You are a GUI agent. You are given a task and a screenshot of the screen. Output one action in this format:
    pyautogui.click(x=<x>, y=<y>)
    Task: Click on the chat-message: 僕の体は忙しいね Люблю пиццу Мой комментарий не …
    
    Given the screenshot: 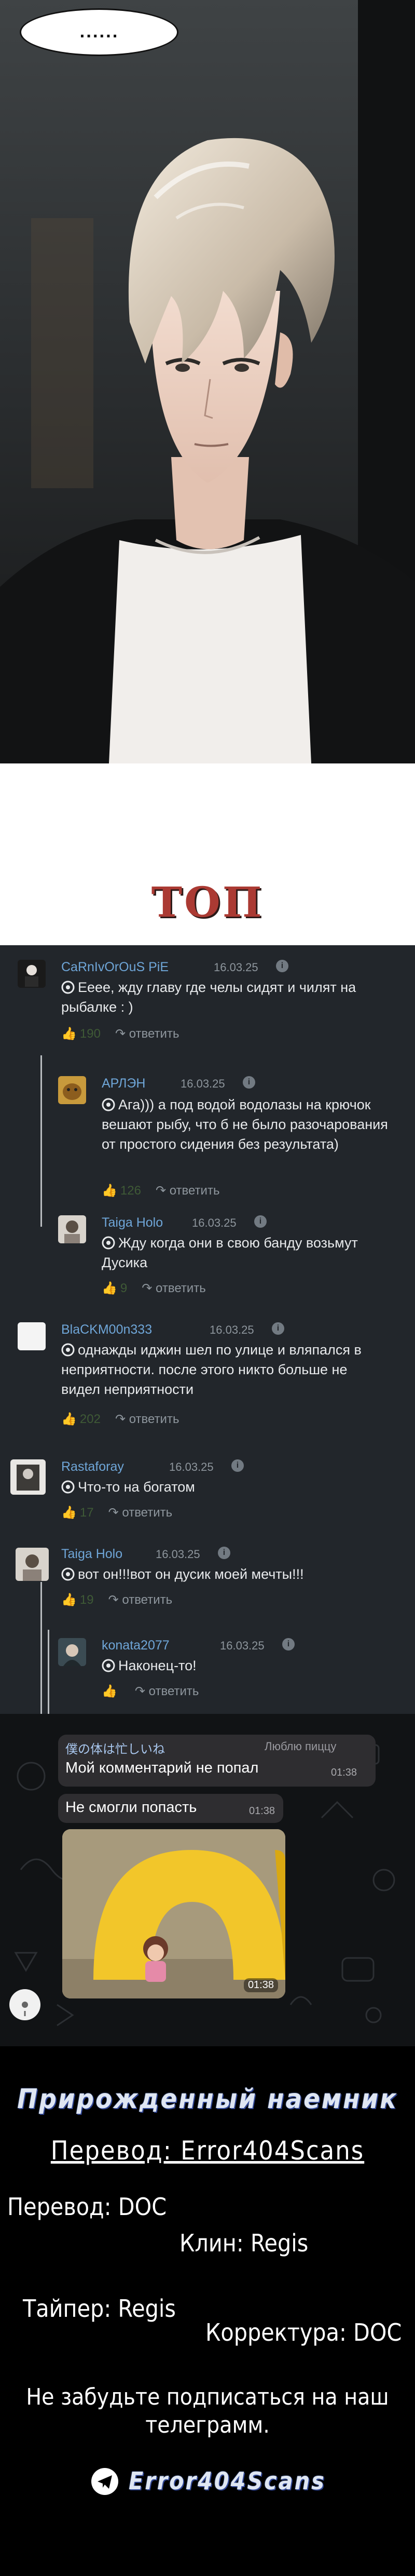 What is the action you would take?
    pyautogui.click(x=217, y=1761)
    